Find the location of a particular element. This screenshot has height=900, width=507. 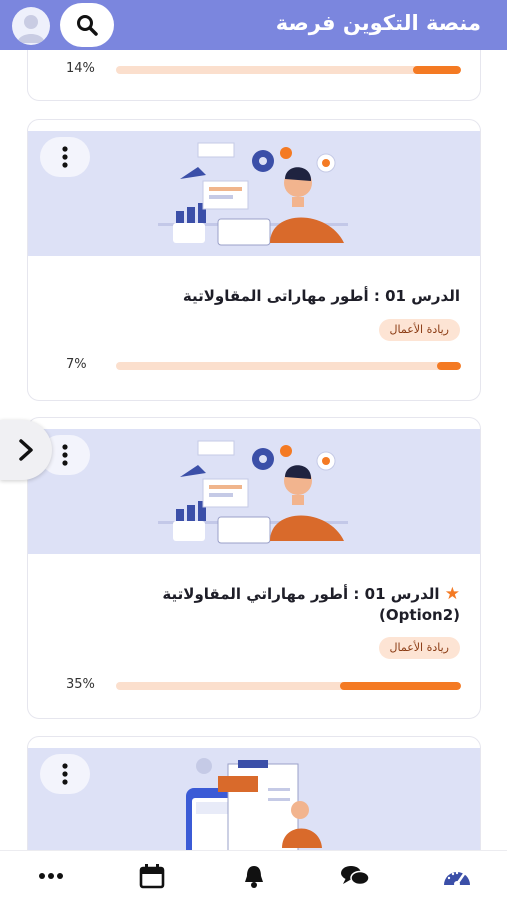

nav-messages is located at coordinates (355, 876).